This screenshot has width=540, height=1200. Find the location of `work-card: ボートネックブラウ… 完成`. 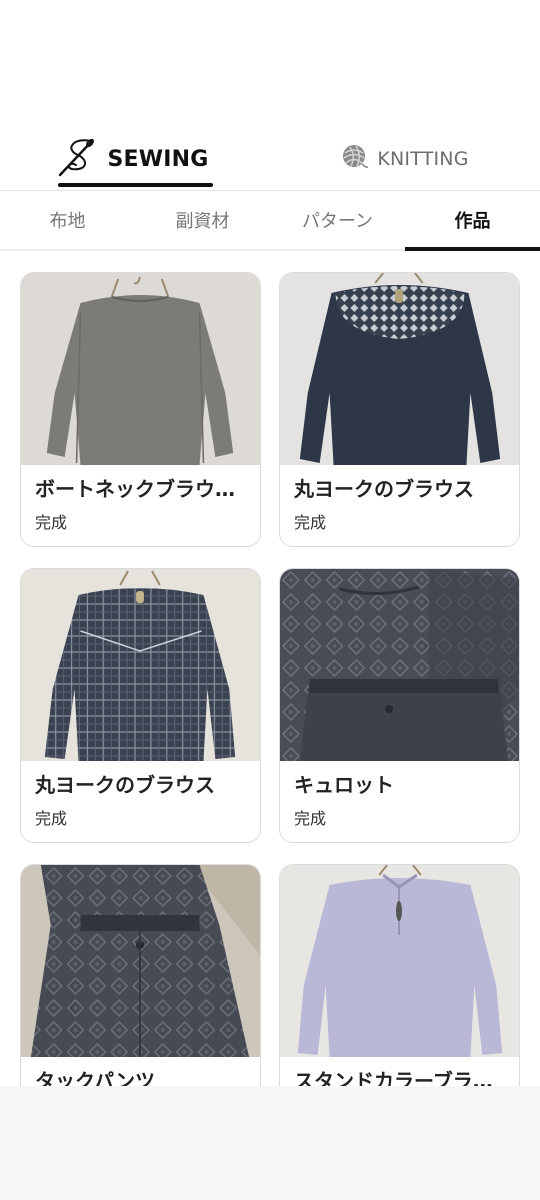

work-card: ボートネックブラウ… 完成 is located at coordinates (140, 409).